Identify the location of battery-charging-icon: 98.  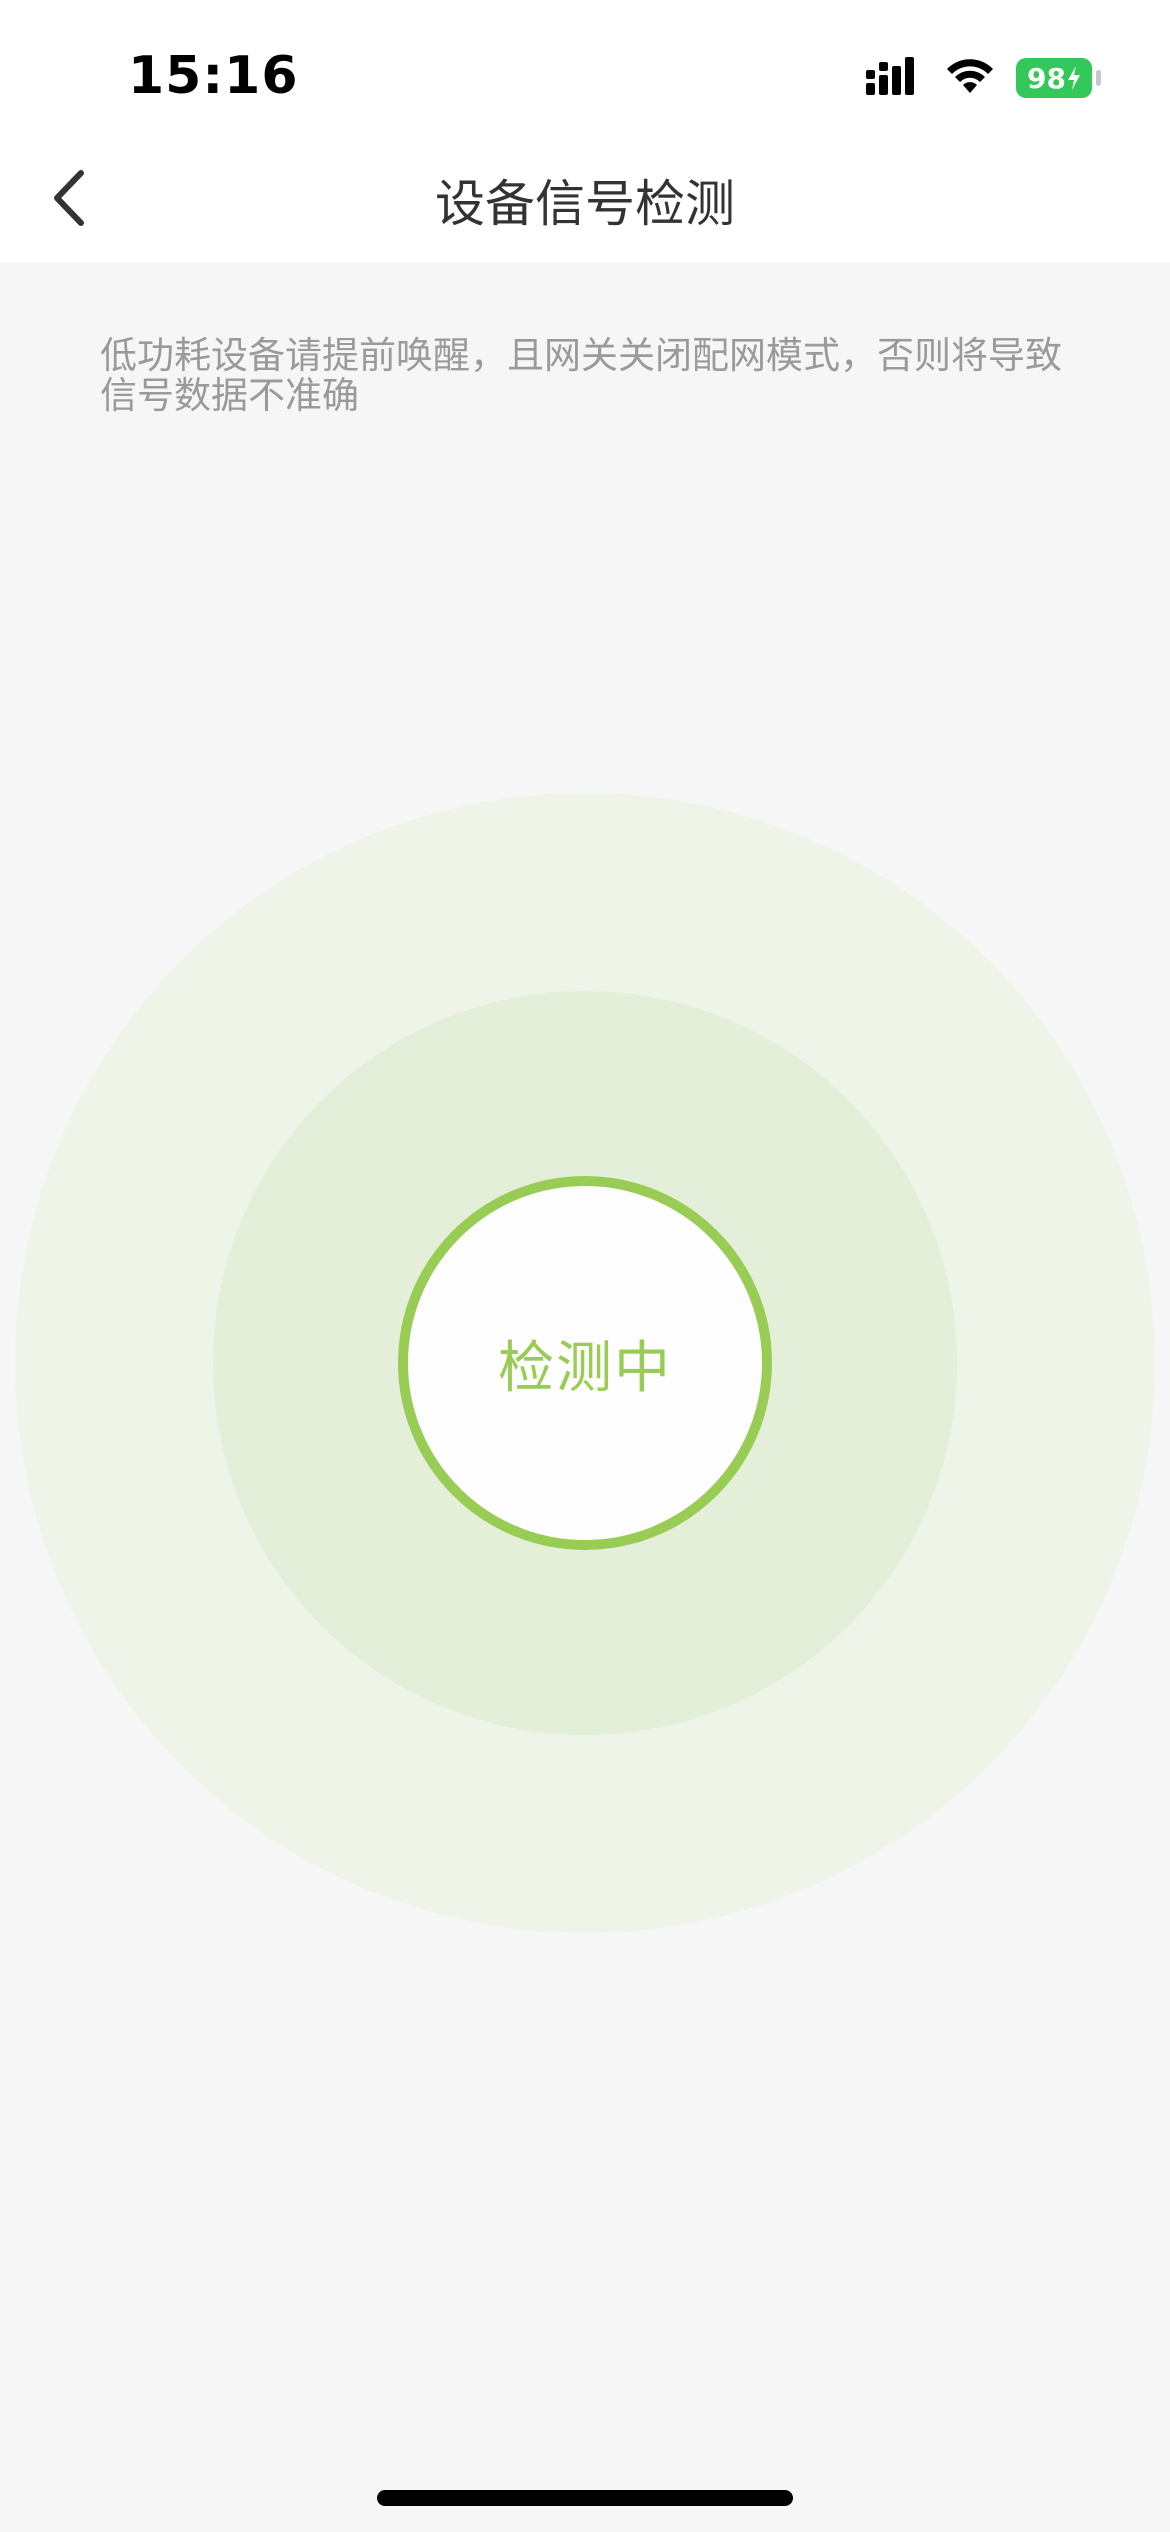
(1058, 78).